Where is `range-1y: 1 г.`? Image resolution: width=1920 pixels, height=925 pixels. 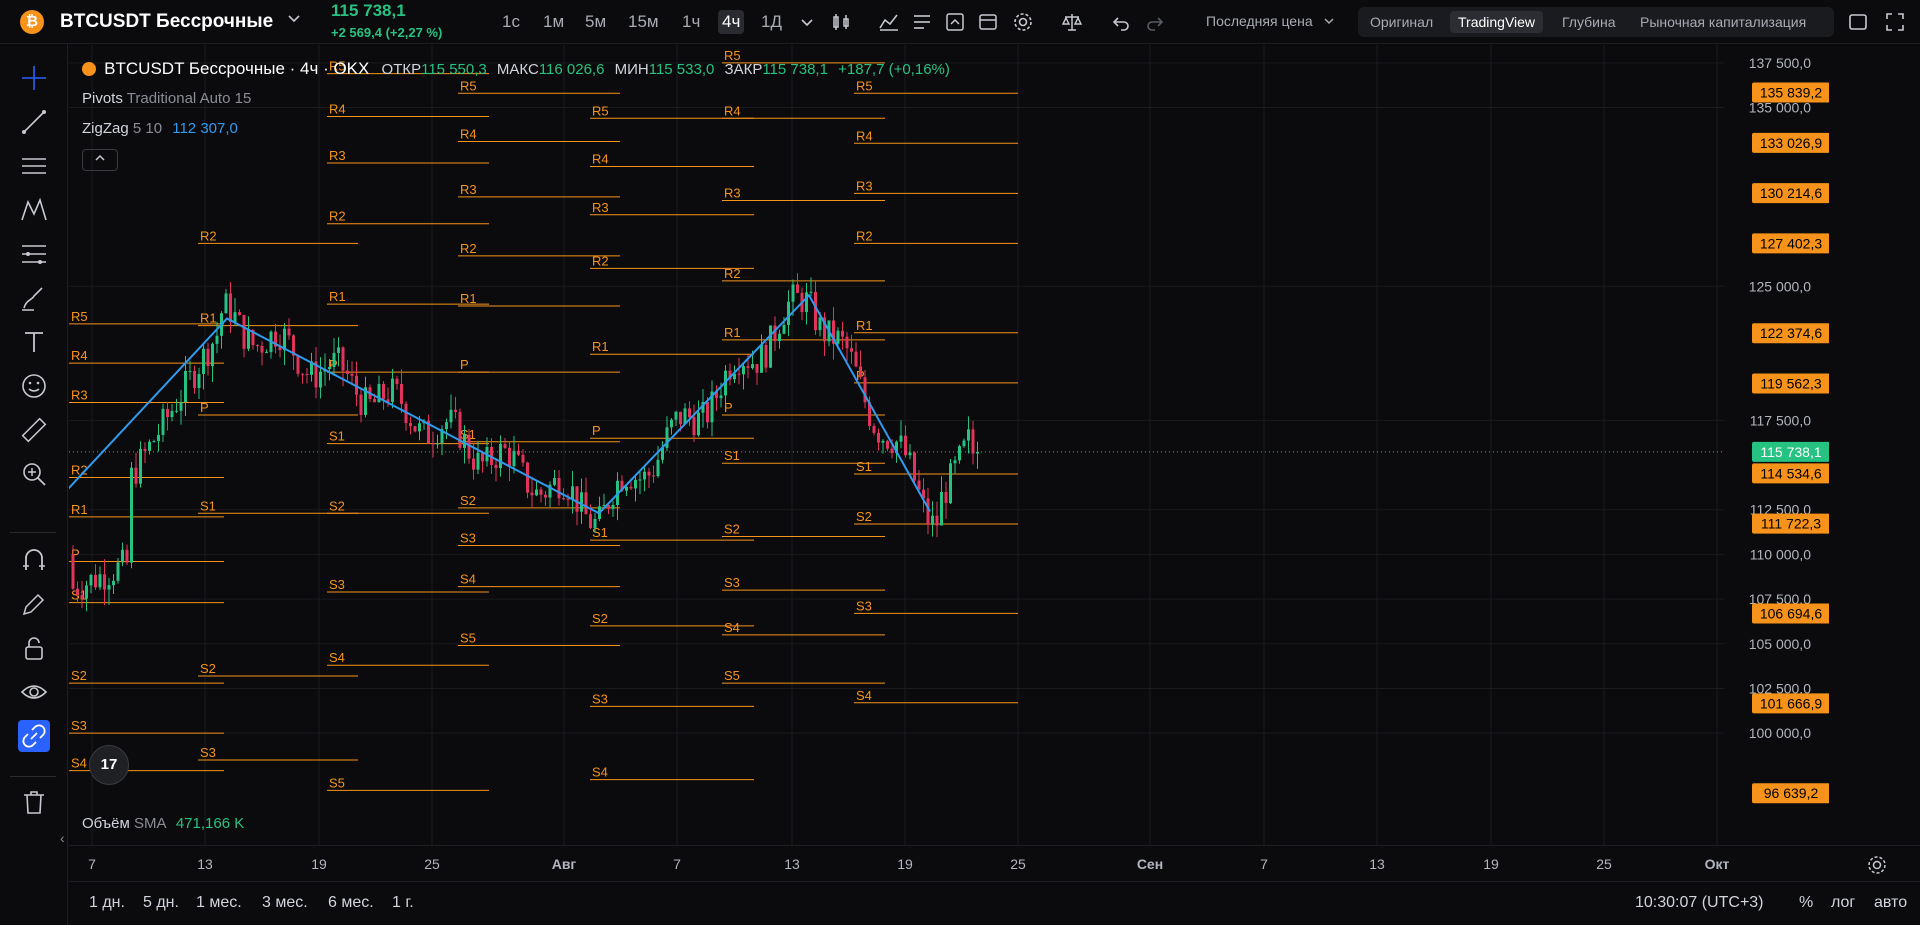
range-1y: 1 г. is located at coordinates (403, 903).